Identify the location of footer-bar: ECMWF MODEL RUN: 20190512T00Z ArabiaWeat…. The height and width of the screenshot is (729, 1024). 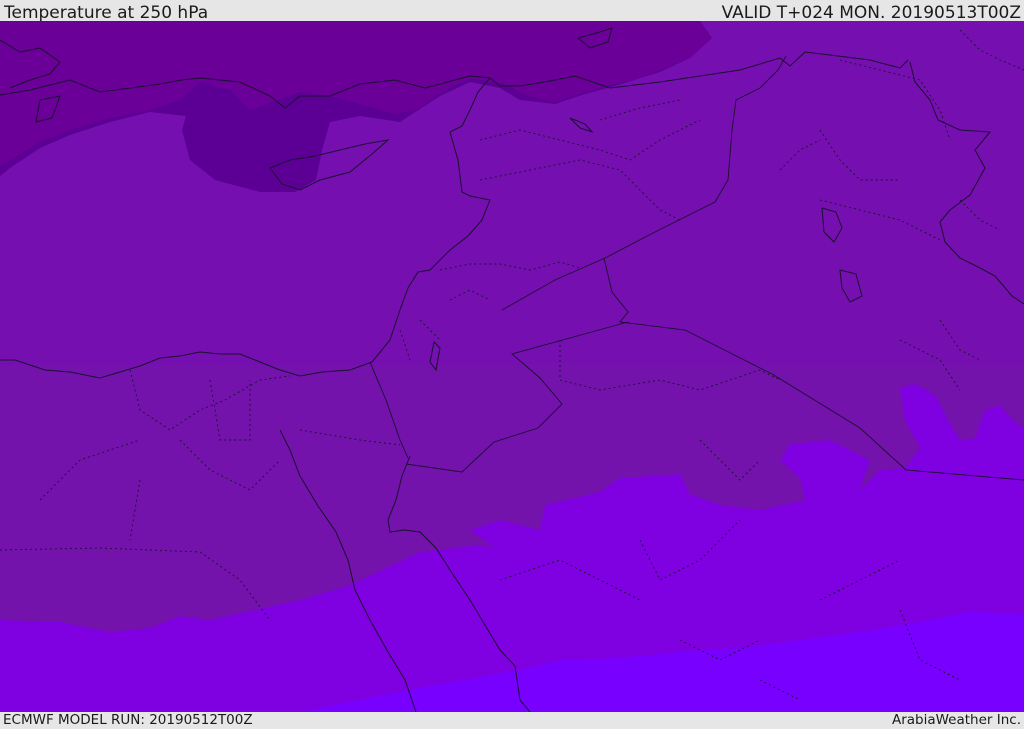
(512, 720).